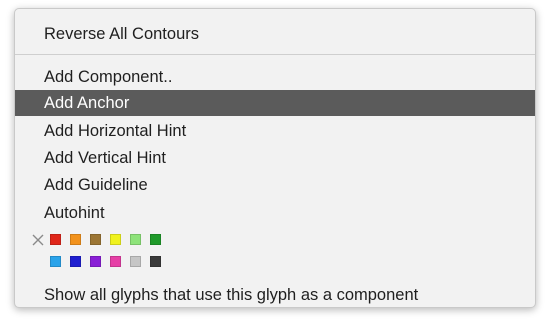 Image resolution: width=545 pixels, height=320 pixels. Describe the element at coordinates (38, 240) in the screenshot. I see `x-icon` at that location.